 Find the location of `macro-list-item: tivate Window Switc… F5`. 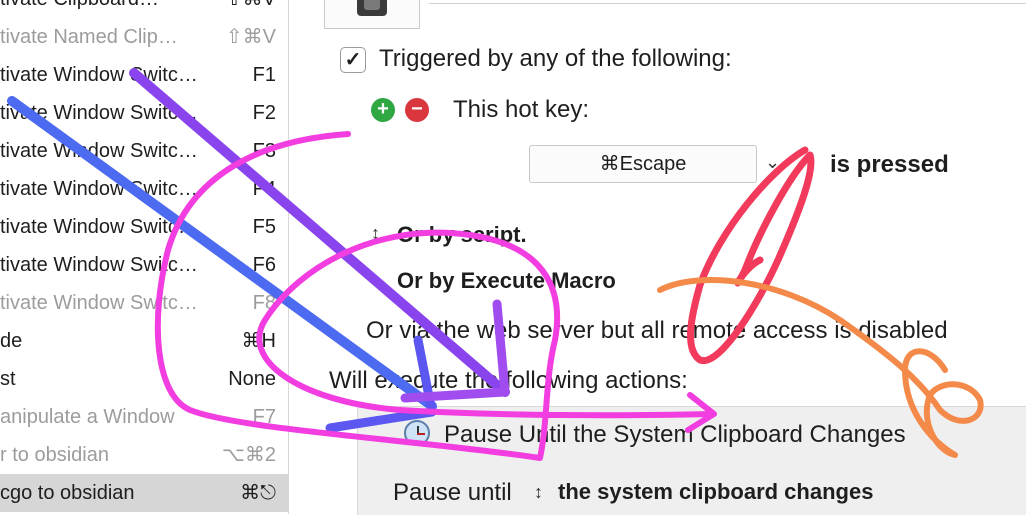

macro-list-item: tivate Window Switc… F5 is located at coordinates (144, 227).